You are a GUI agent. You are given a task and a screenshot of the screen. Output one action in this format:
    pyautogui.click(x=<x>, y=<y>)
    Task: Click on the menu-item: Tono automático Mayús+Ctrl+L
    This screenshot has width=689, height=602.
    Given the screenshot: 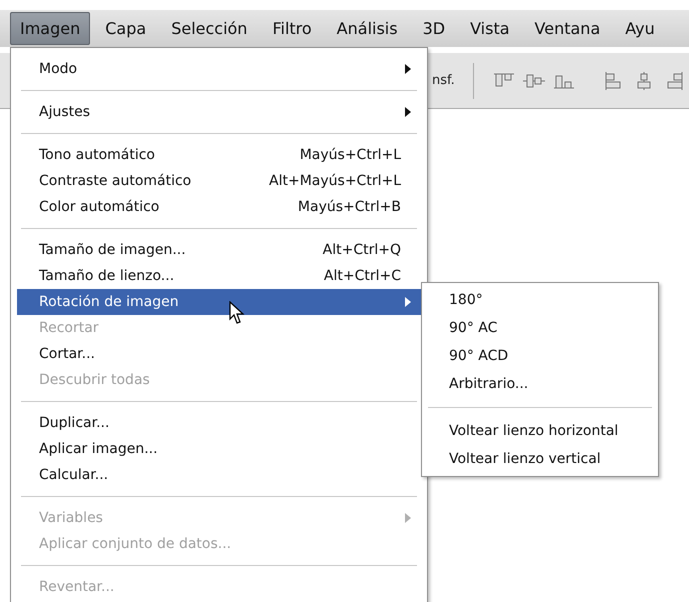 What is the action you would take?
    pyautogui.click(x=219, y=155)
    